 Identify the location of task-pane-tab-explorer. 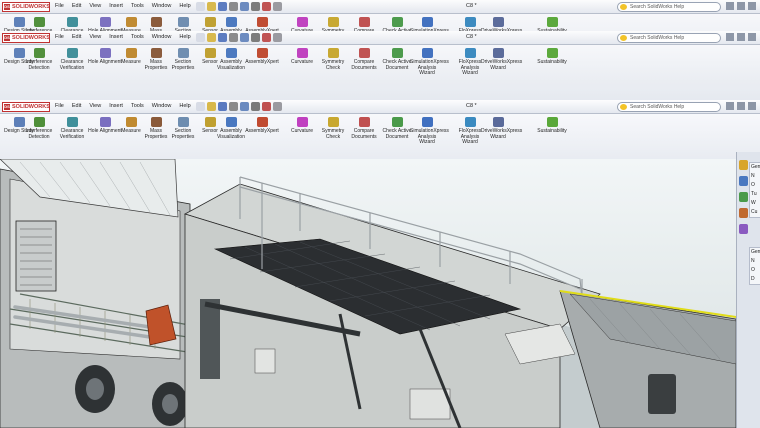
(743, 197).